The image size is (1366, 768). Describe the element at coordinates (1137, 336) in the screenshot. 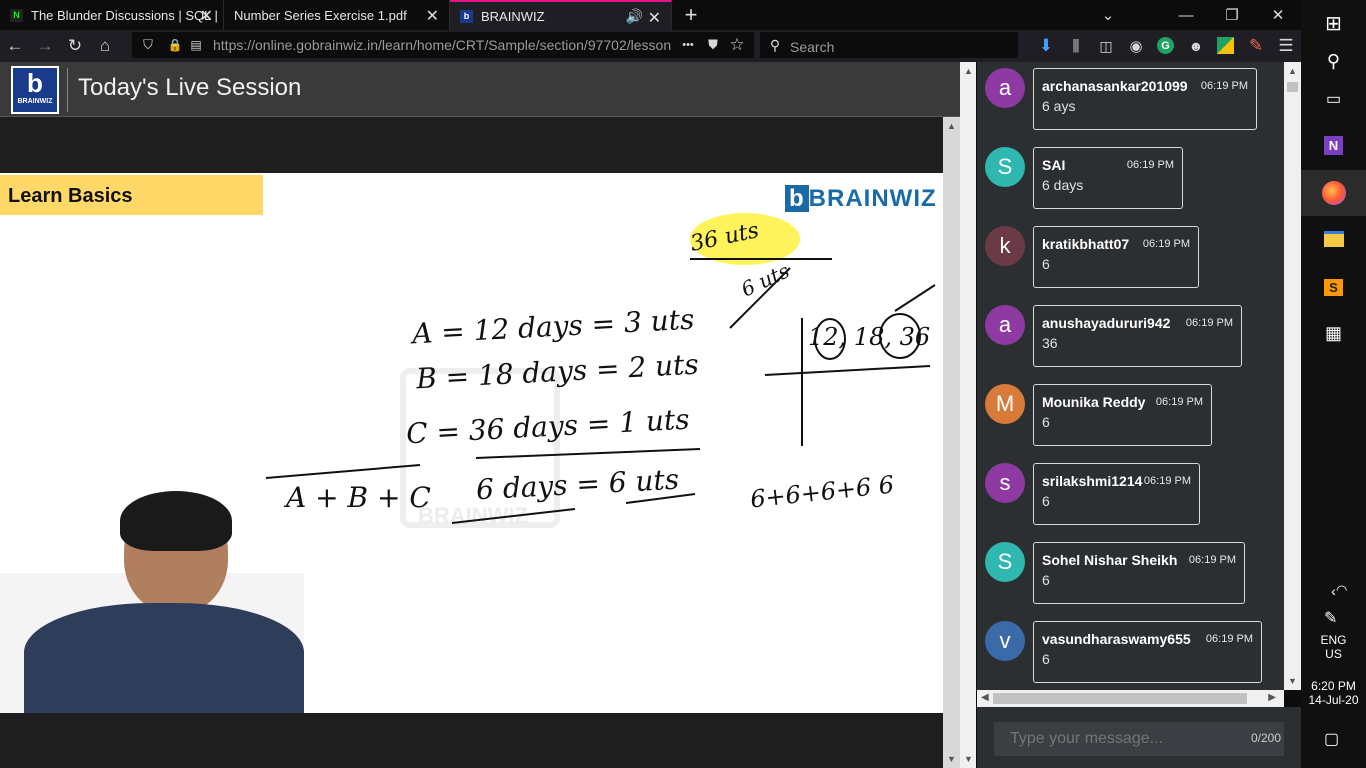

I see `message-bubble: anushayadururi942 06:19 PM 36` at that location.